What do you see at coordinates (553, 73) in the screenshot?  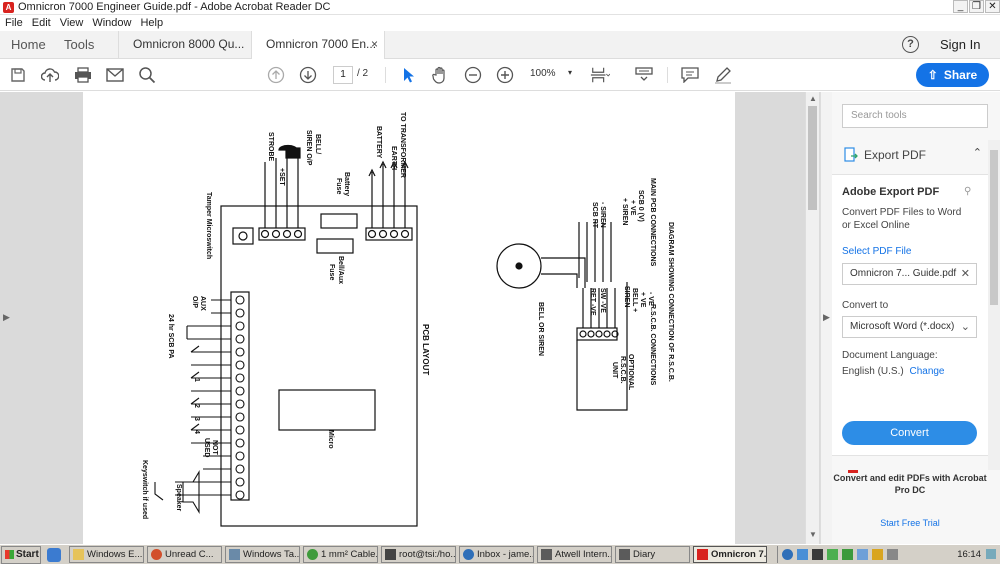 I see `zoom-level-dropdown: 100% ▾` at bounding box center [553, 73].